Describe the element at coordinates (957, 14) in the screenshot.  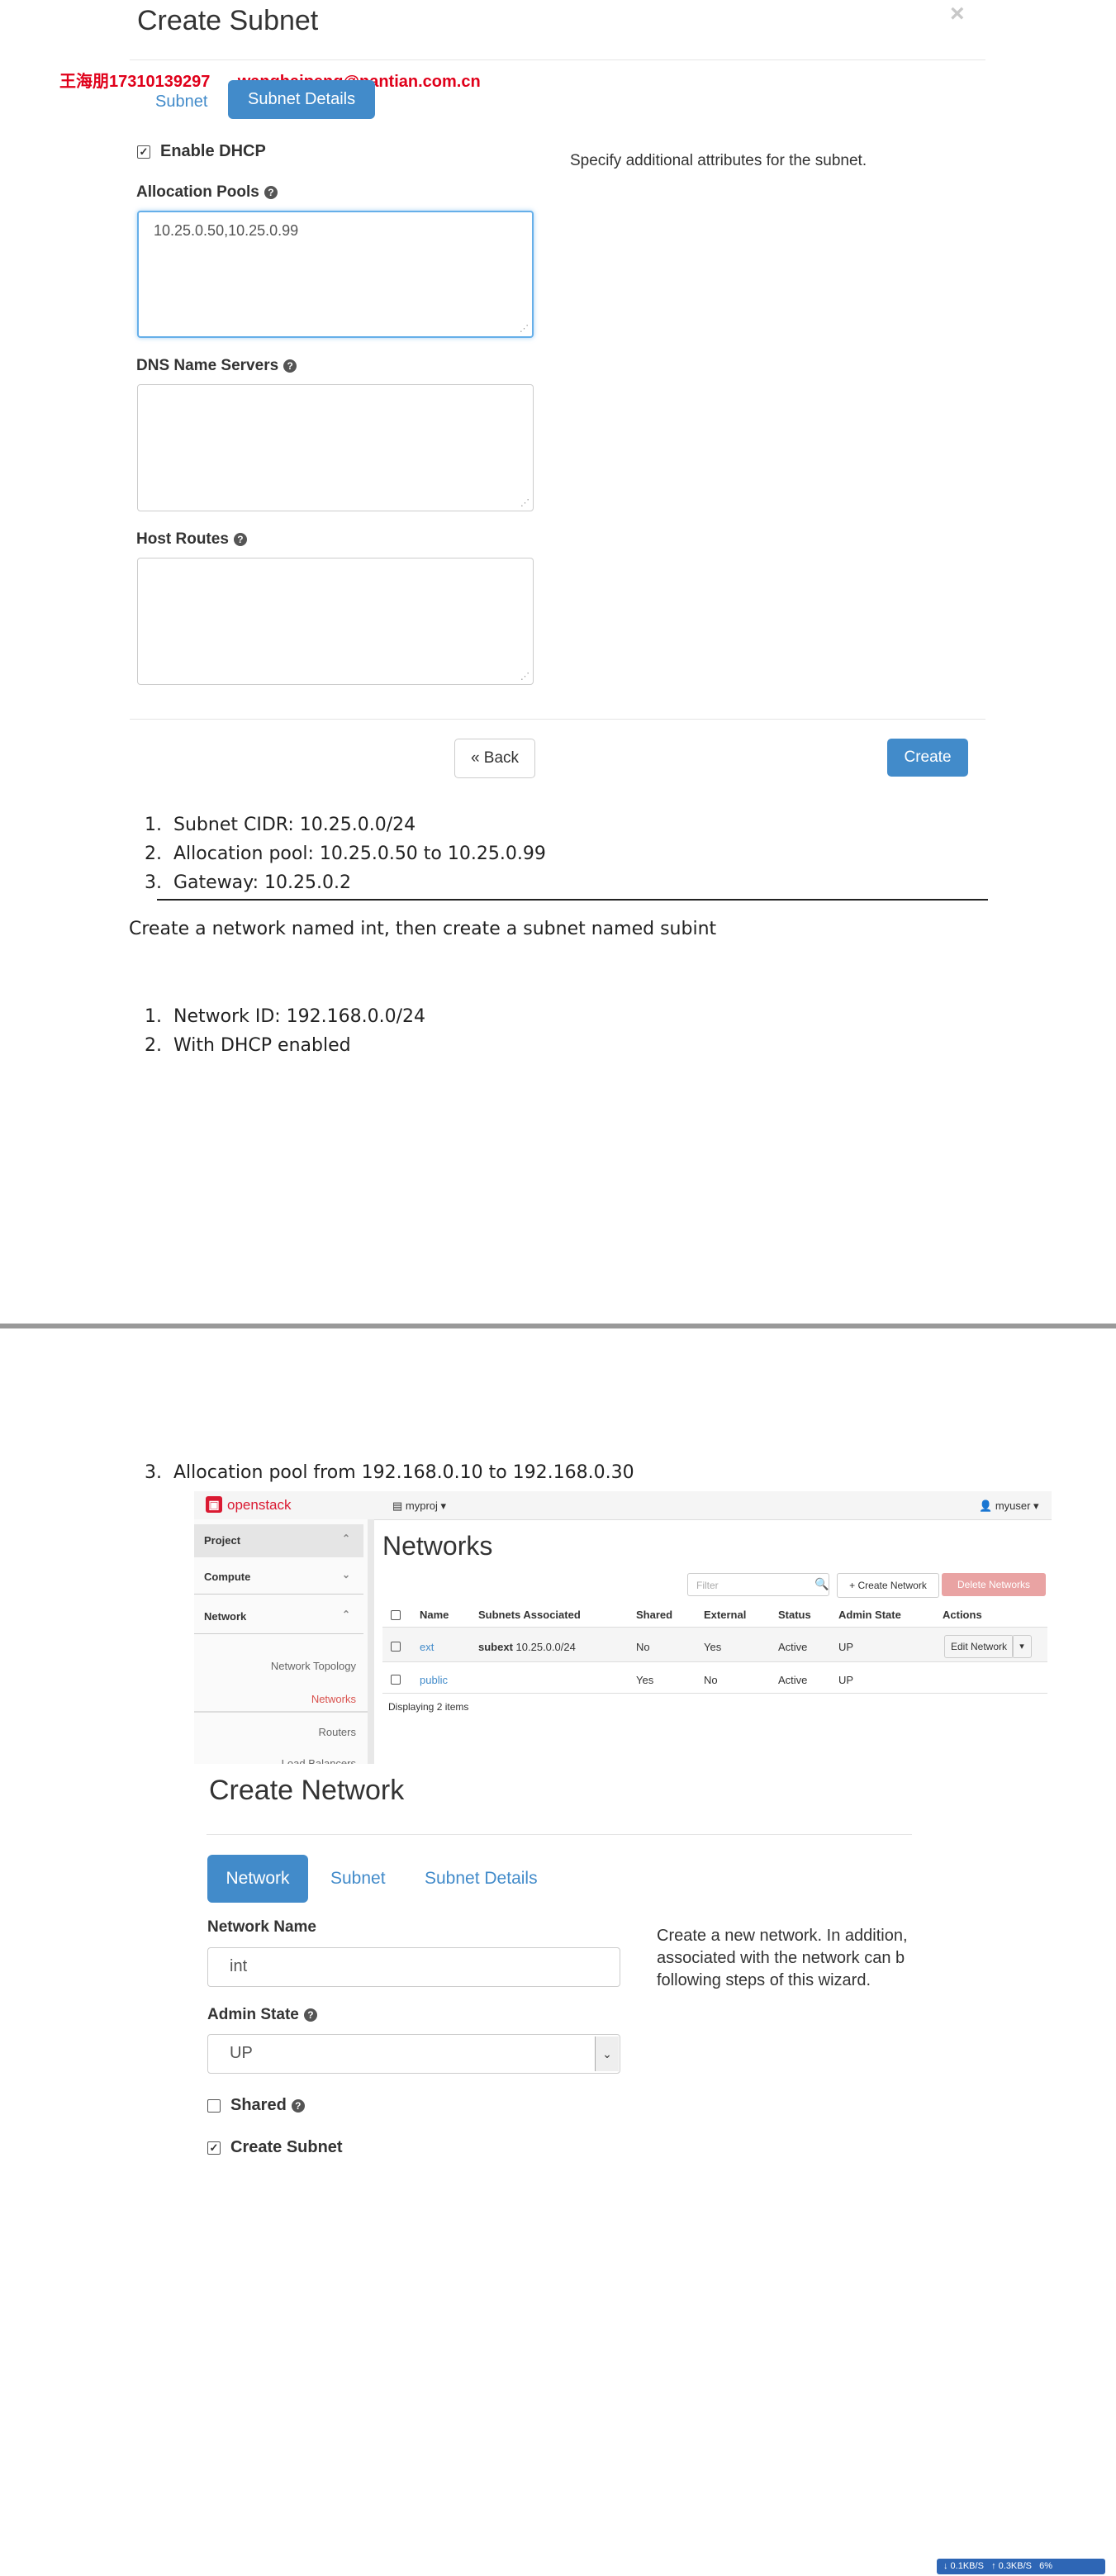
I see `close-icon: ×` at that location.